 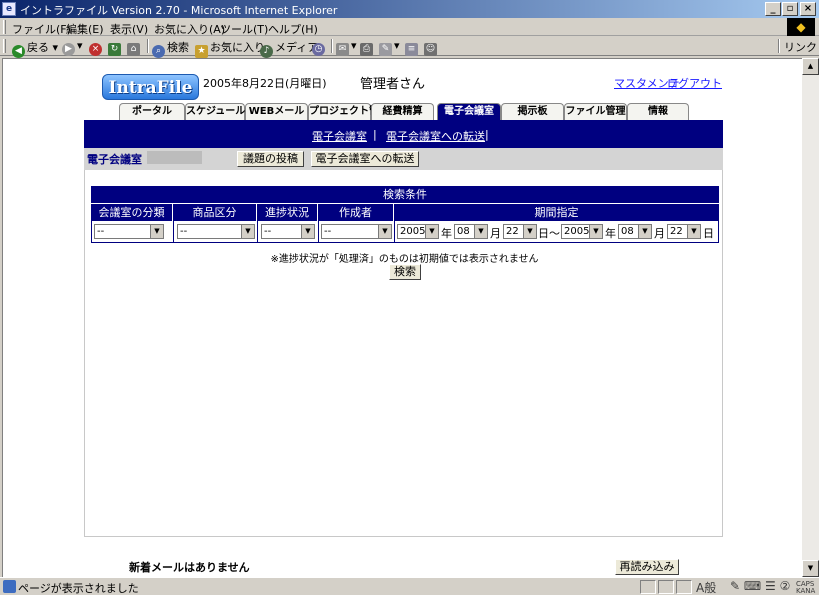 What do you see at coordinates (779, 46) in the screenshot?
I see `toolbar-separator` at bounding box center [779, 46].